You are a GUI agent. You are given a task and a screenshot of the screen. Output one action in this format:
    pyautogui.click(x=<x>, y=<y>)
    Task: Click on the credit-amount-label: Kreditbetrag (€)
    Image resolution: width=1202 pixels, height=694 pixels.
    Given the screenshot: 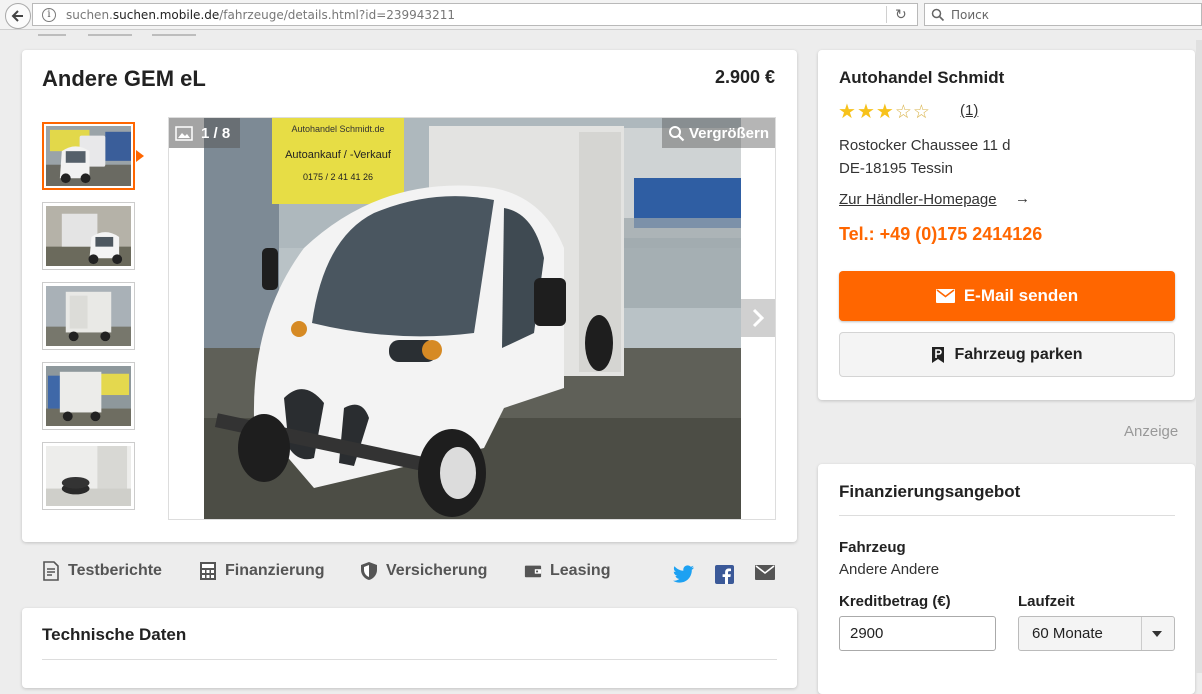 What is the action you would take?
    pyautogui.click(x=895, y=601)
    